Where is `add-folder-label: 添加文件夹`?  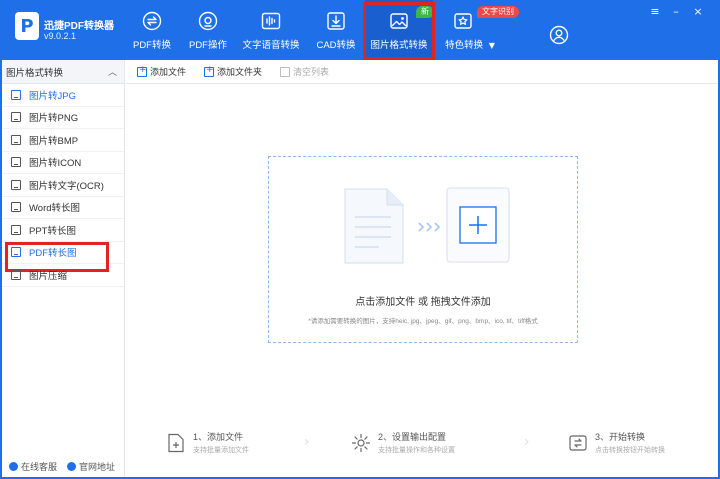 add-folder-label: 添加文件夹 is located at coordinates (240, 72).